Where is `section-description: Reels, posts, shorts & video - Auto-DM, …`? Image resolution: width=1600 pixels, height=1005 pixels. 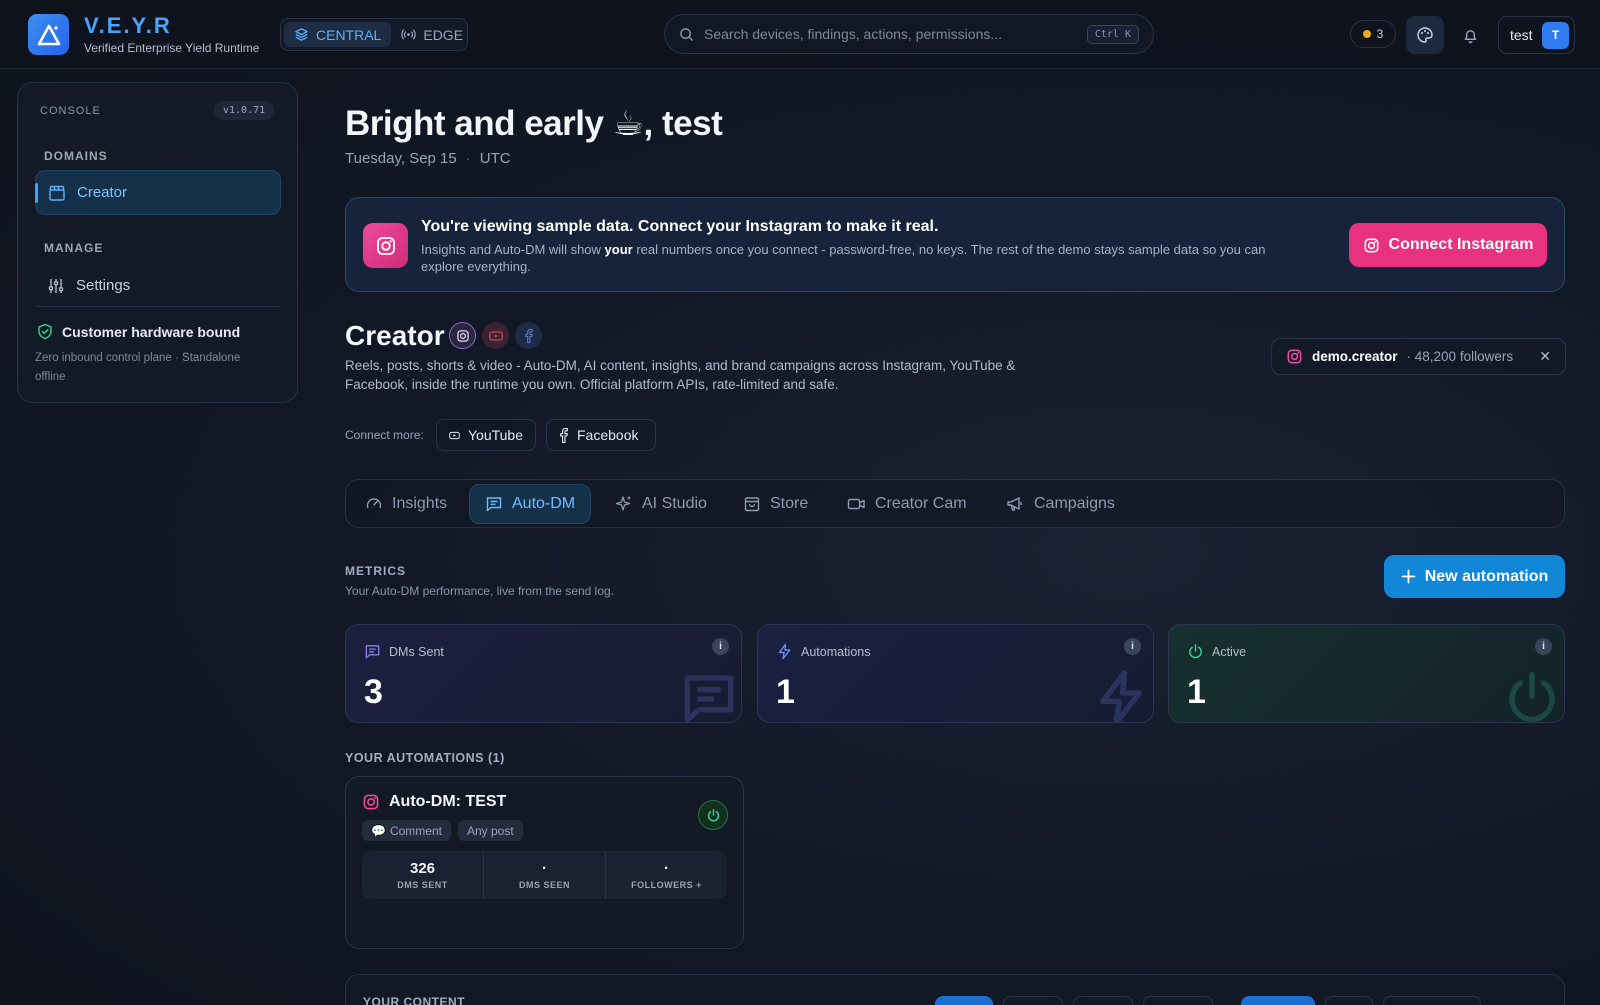 section-description: Reels, posts, shorts & video - Auto-DM, … is located at coordinates (680, 375).